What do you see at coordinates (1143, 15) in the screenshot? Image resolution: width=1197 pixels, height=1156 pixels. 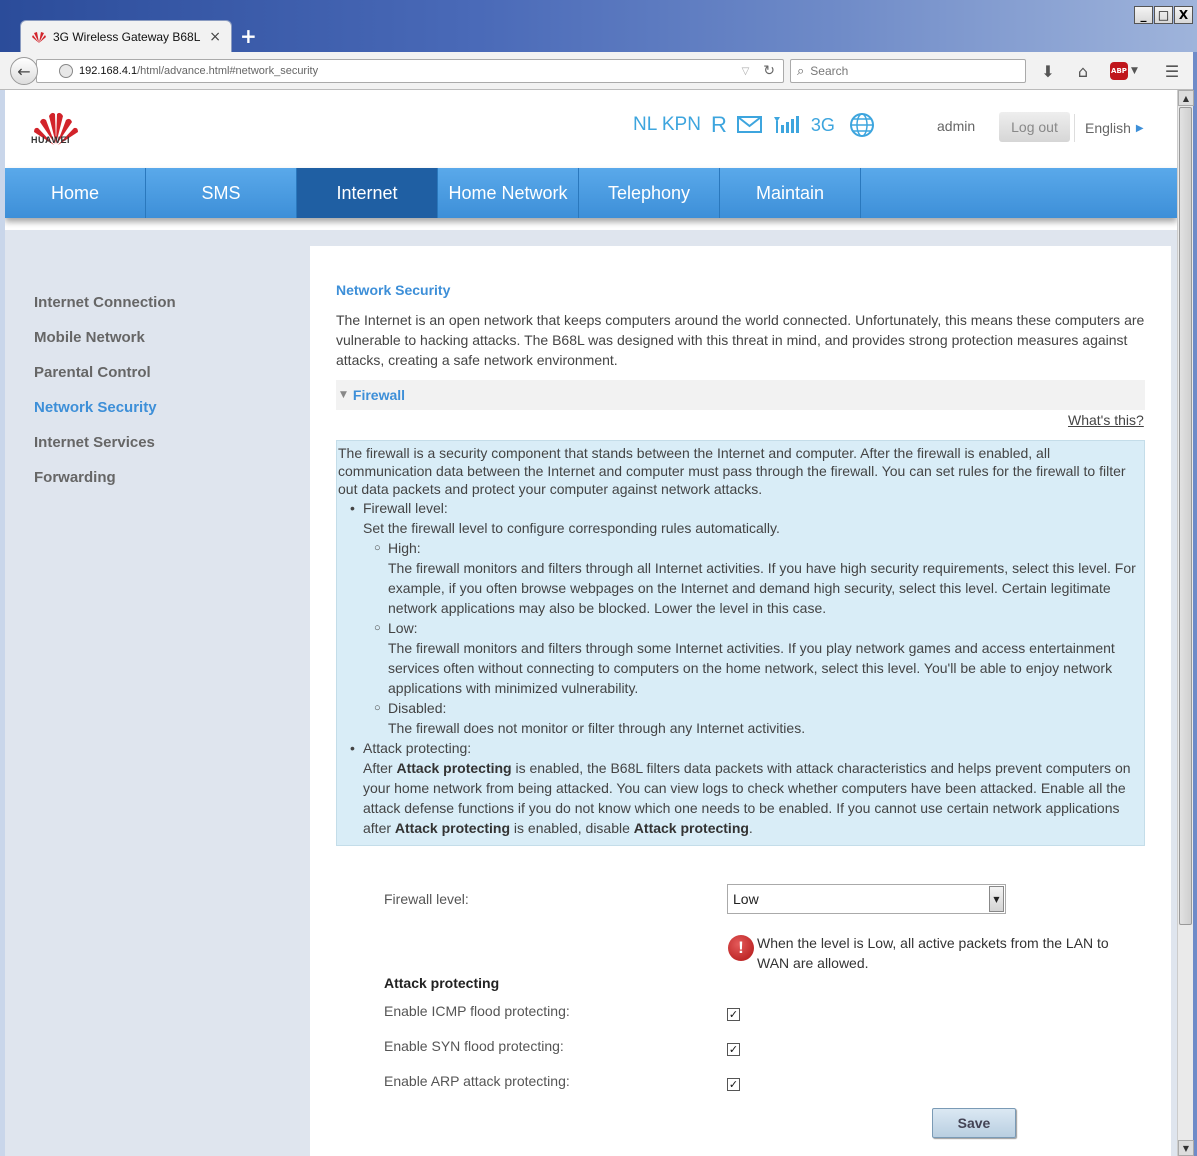 I see `minimize-button: _` at bounding box center [1143, 15].